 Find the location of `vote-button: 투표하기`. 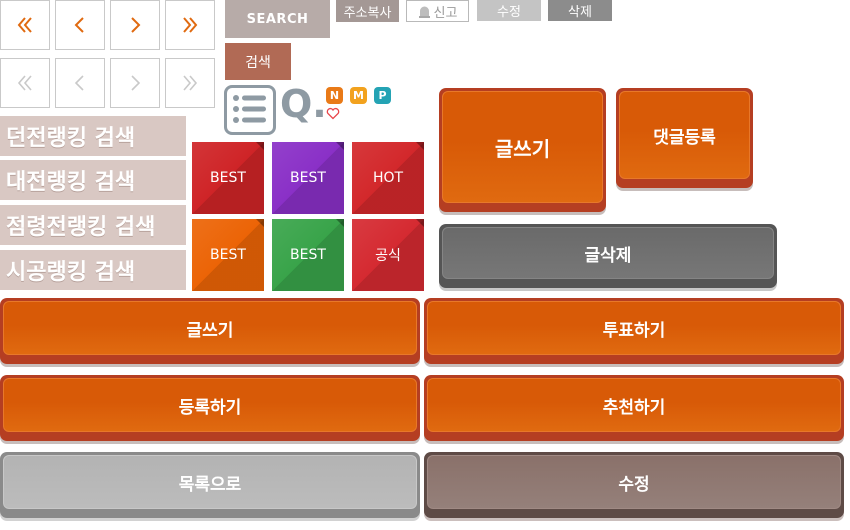

vote-button: 투표하기 is located at coordinates (634, 331).